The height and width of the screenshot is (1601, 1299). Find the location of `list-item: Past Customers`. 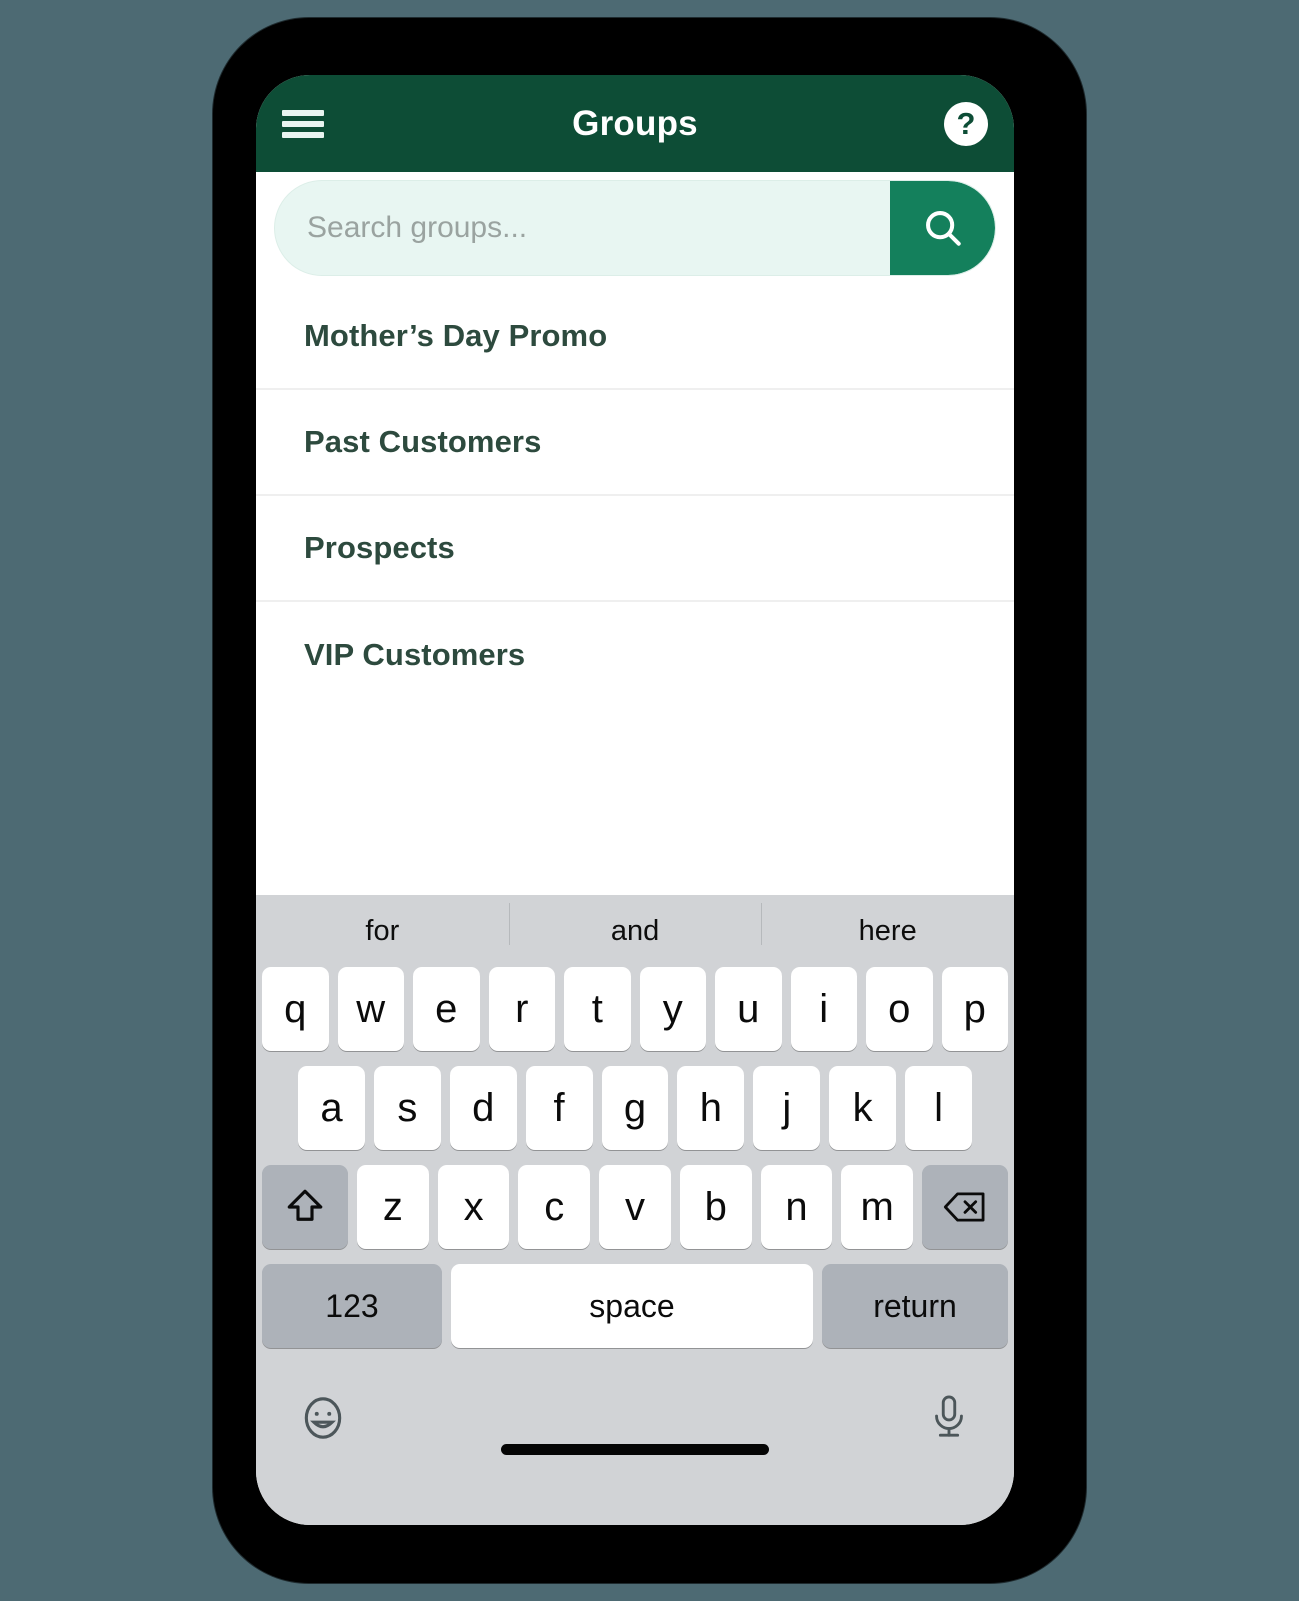

list-item: Past Customers is located at coordinates (635, 443).